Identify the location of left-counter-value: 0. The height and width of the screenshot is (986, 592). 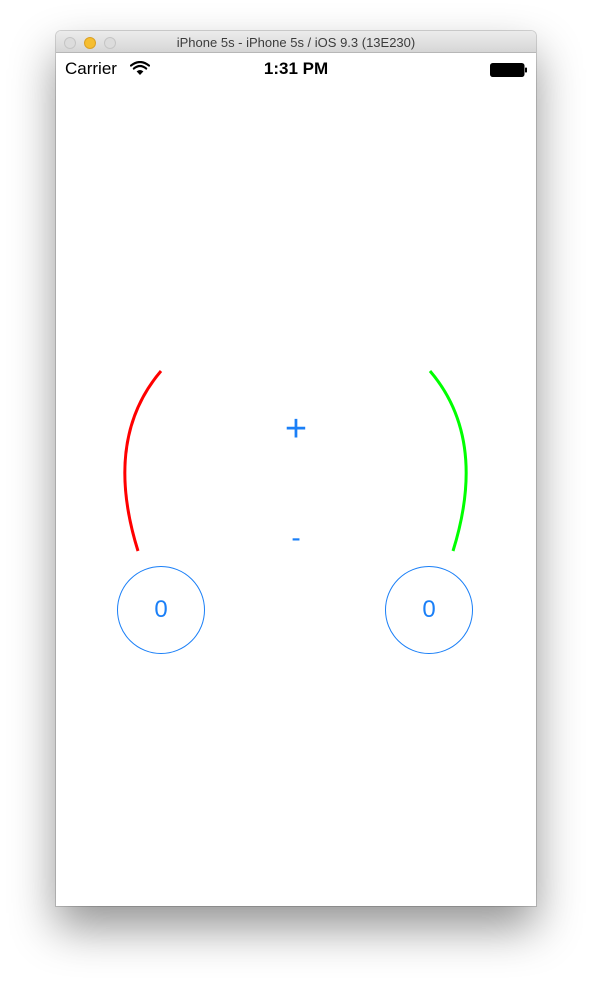
(161, 609).